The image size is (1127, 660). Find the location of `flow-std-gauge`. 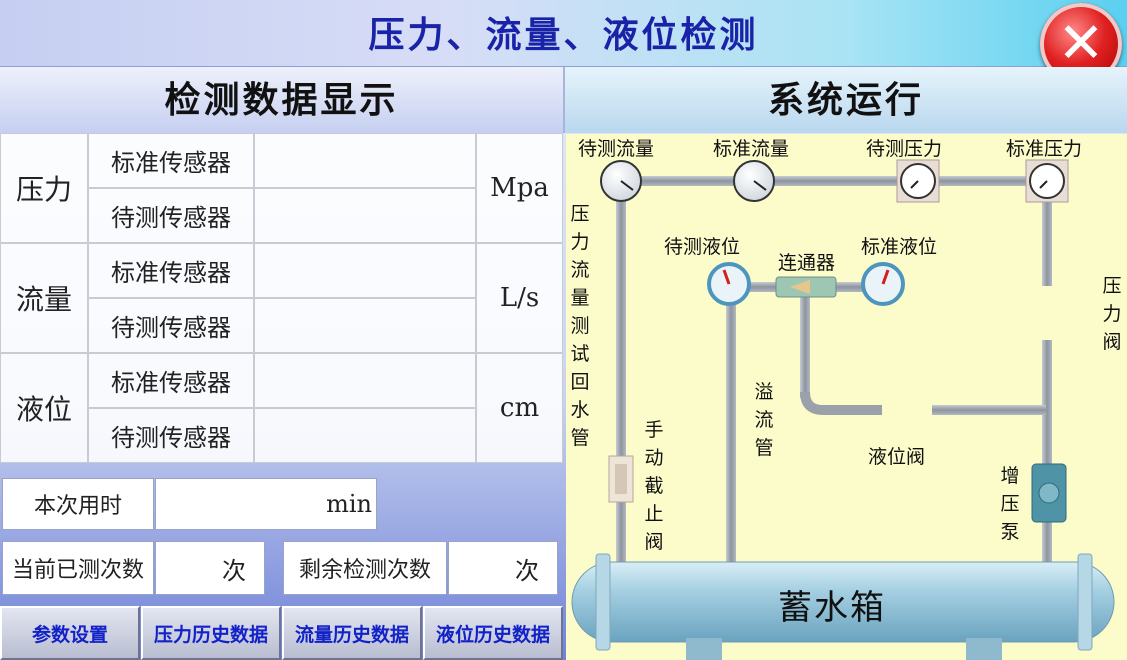

flow-std-gauge is located at coordinates (754, 181).